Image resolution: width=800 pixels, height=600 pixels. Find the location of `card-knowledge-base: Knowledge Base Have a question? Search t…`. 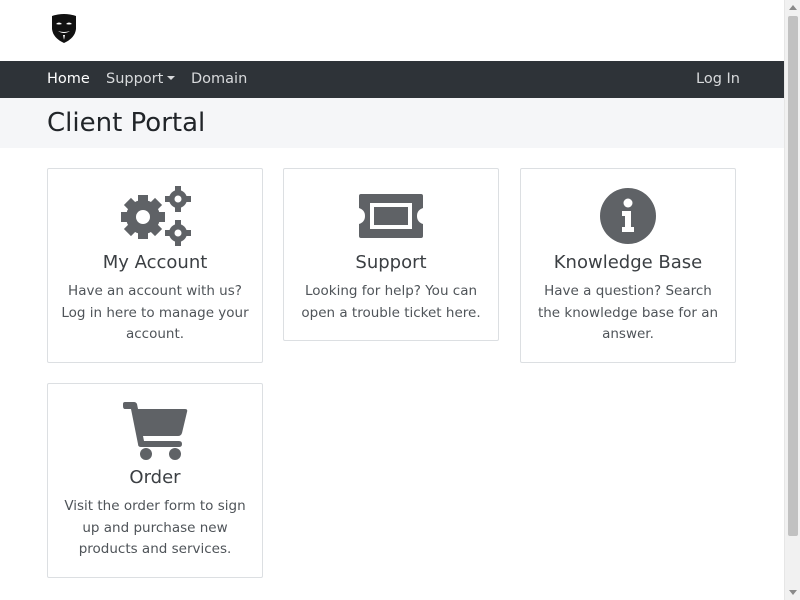

card-knowledge-base: Knowledge Base Have a question? Search t… is located at coordinates (628, 265).